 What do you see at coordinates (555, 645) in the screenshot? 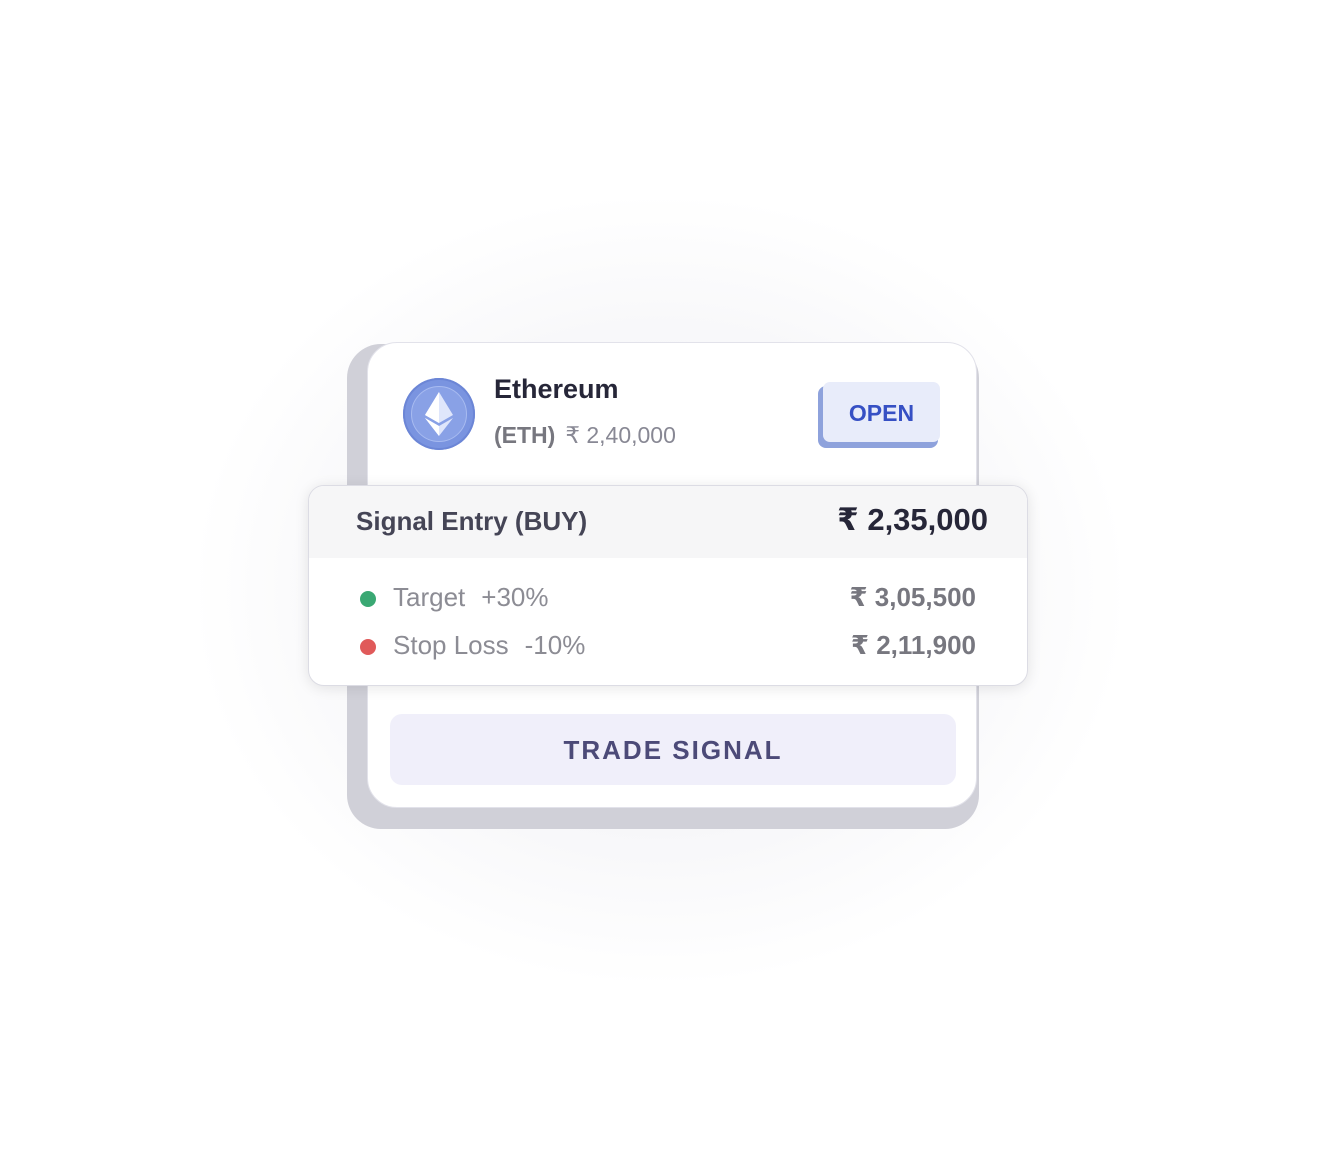
I see `stop-loss-percent: -10%` at bounding box center [555, 645].